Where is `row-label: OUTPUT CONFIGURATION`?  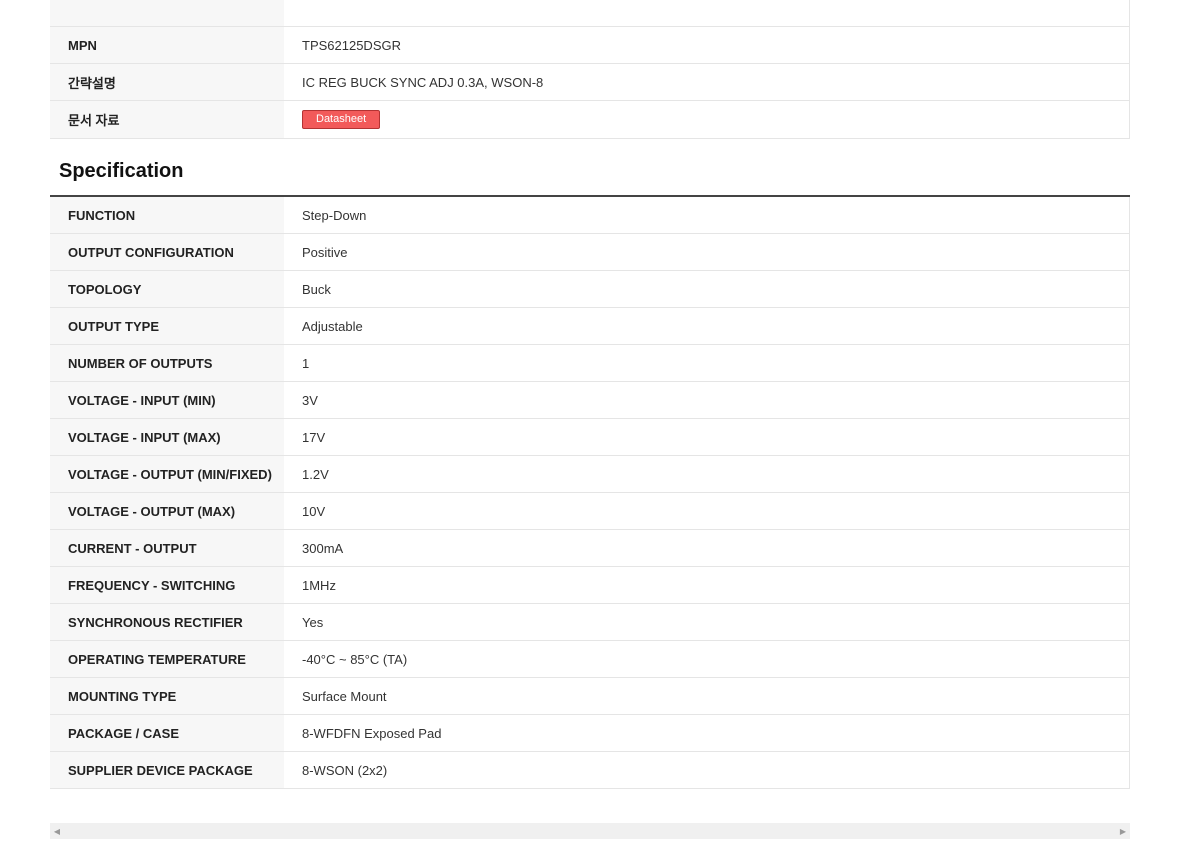 row-label: OUTPUT CONFIGURATION is located at coordinates (167, 252).